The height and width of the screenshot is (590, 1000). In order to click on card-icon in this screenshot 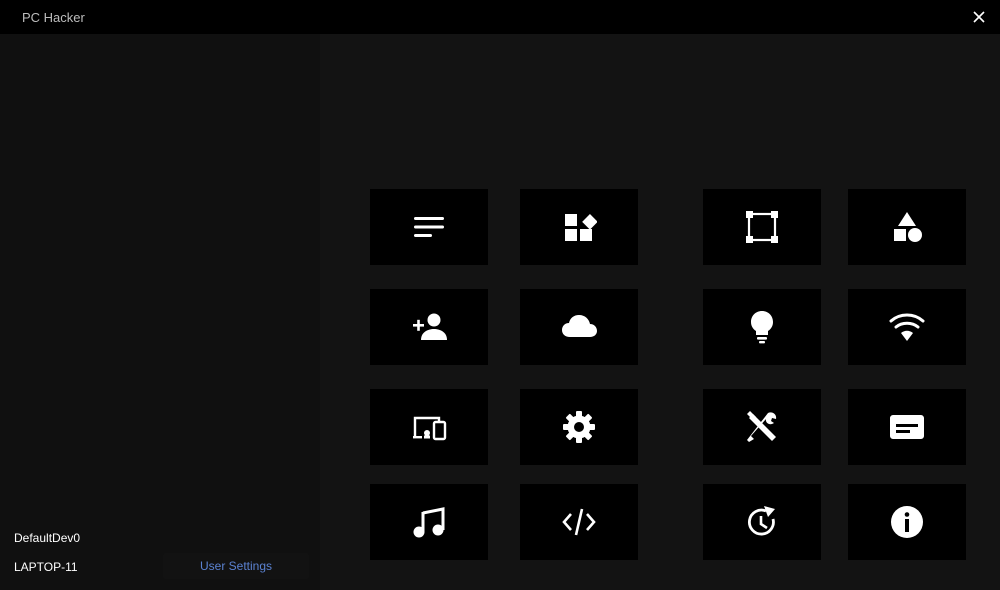, I will do `click(907, 427)`.